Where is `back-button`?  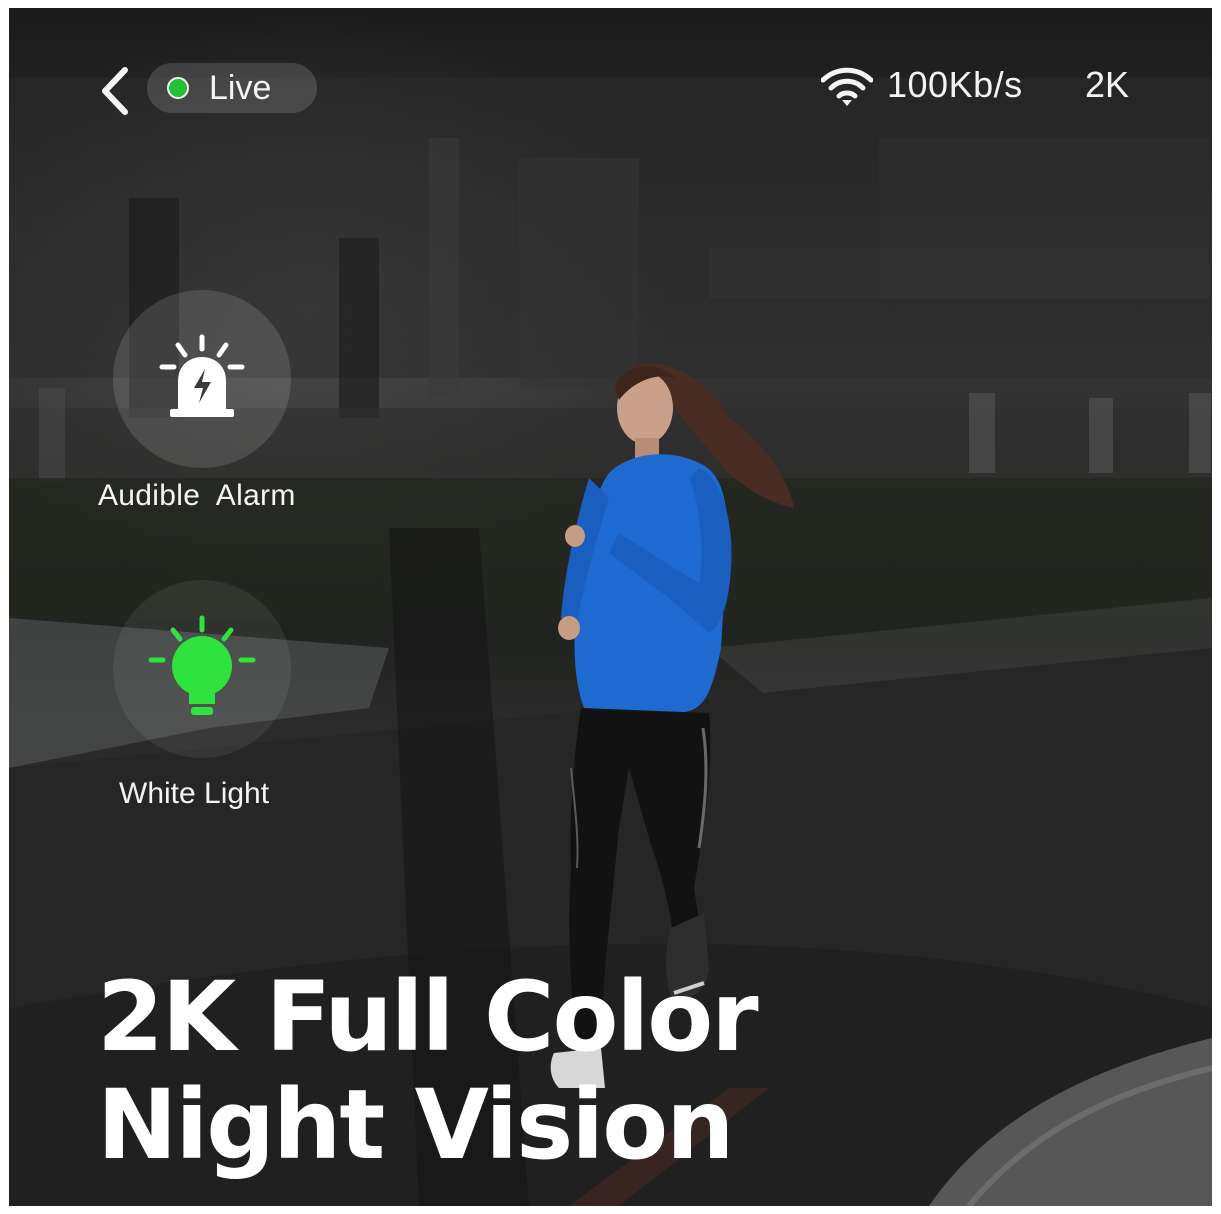 back-button is located at coordinates (115, 91).